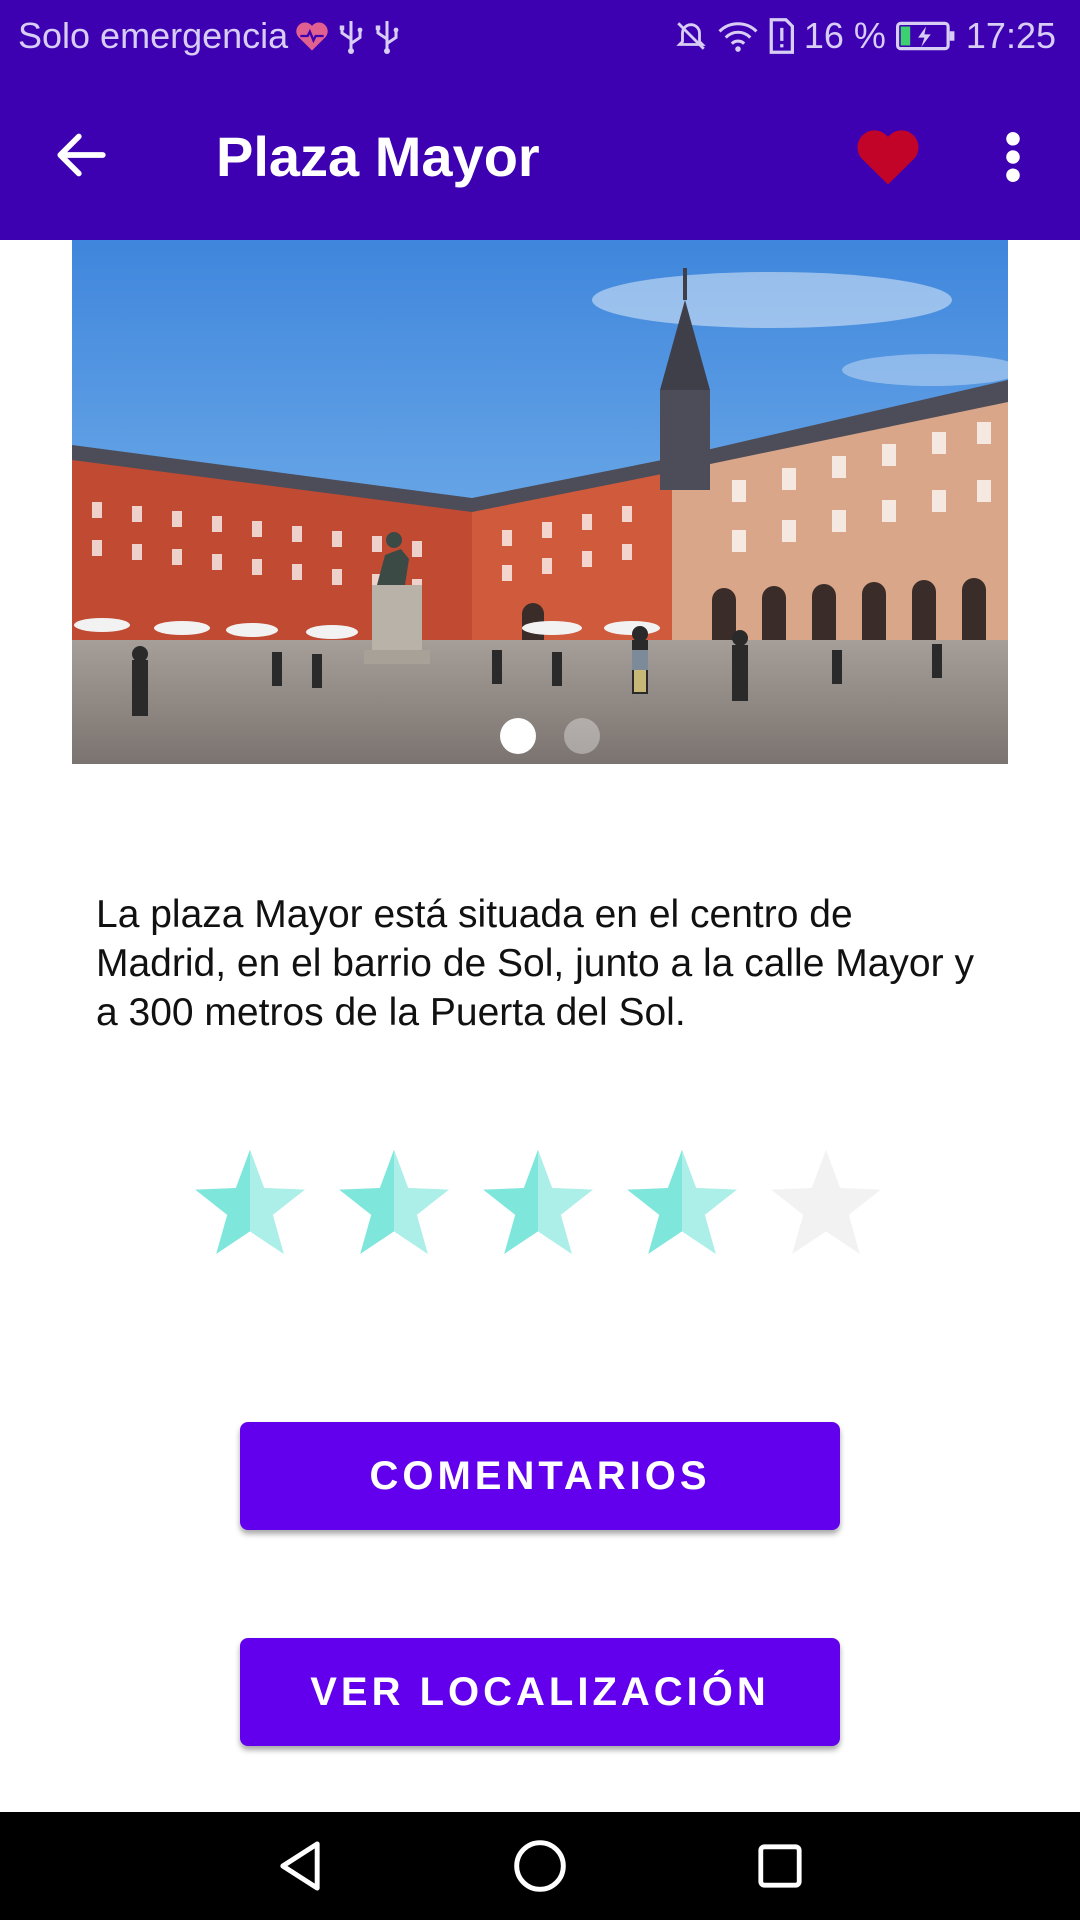 The image size is (1080, 1920). I want to click on nav-recents-button, so click(780, 1868).